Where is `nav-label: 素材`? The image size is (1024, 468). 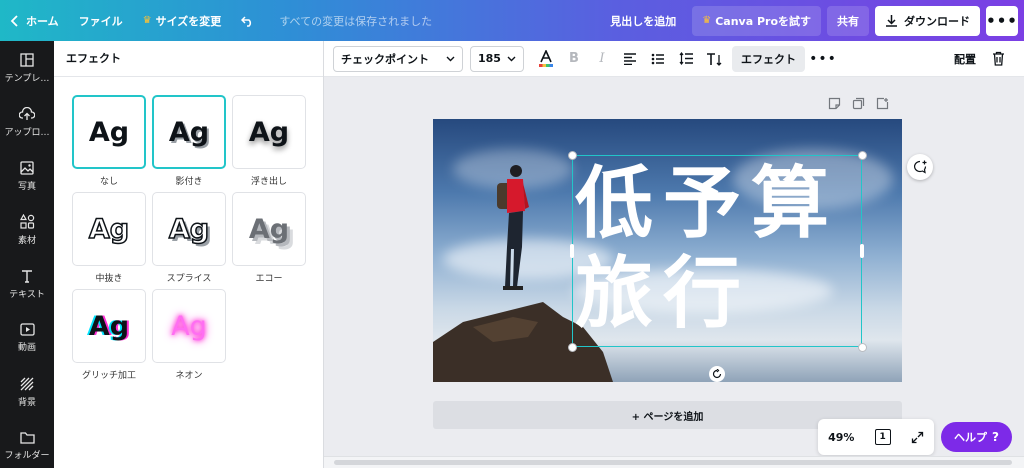 nav-label: 素材 is located at coordinates (26, 241).